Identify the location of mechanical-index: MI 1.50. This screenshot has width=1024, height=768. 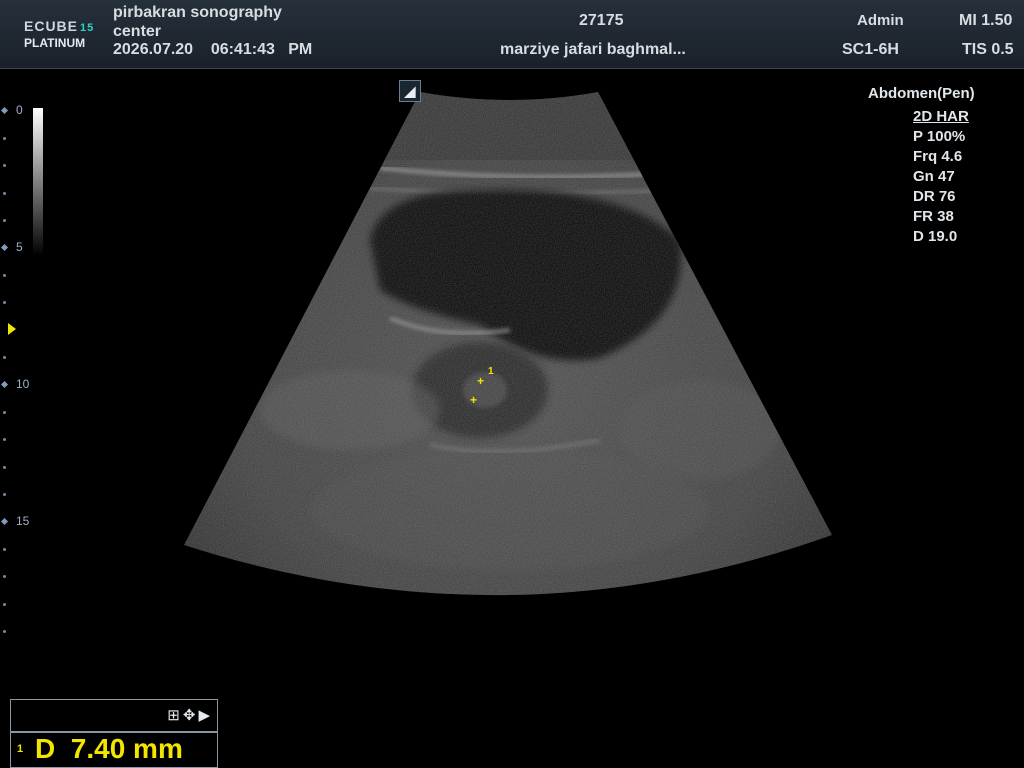
(986, 20).